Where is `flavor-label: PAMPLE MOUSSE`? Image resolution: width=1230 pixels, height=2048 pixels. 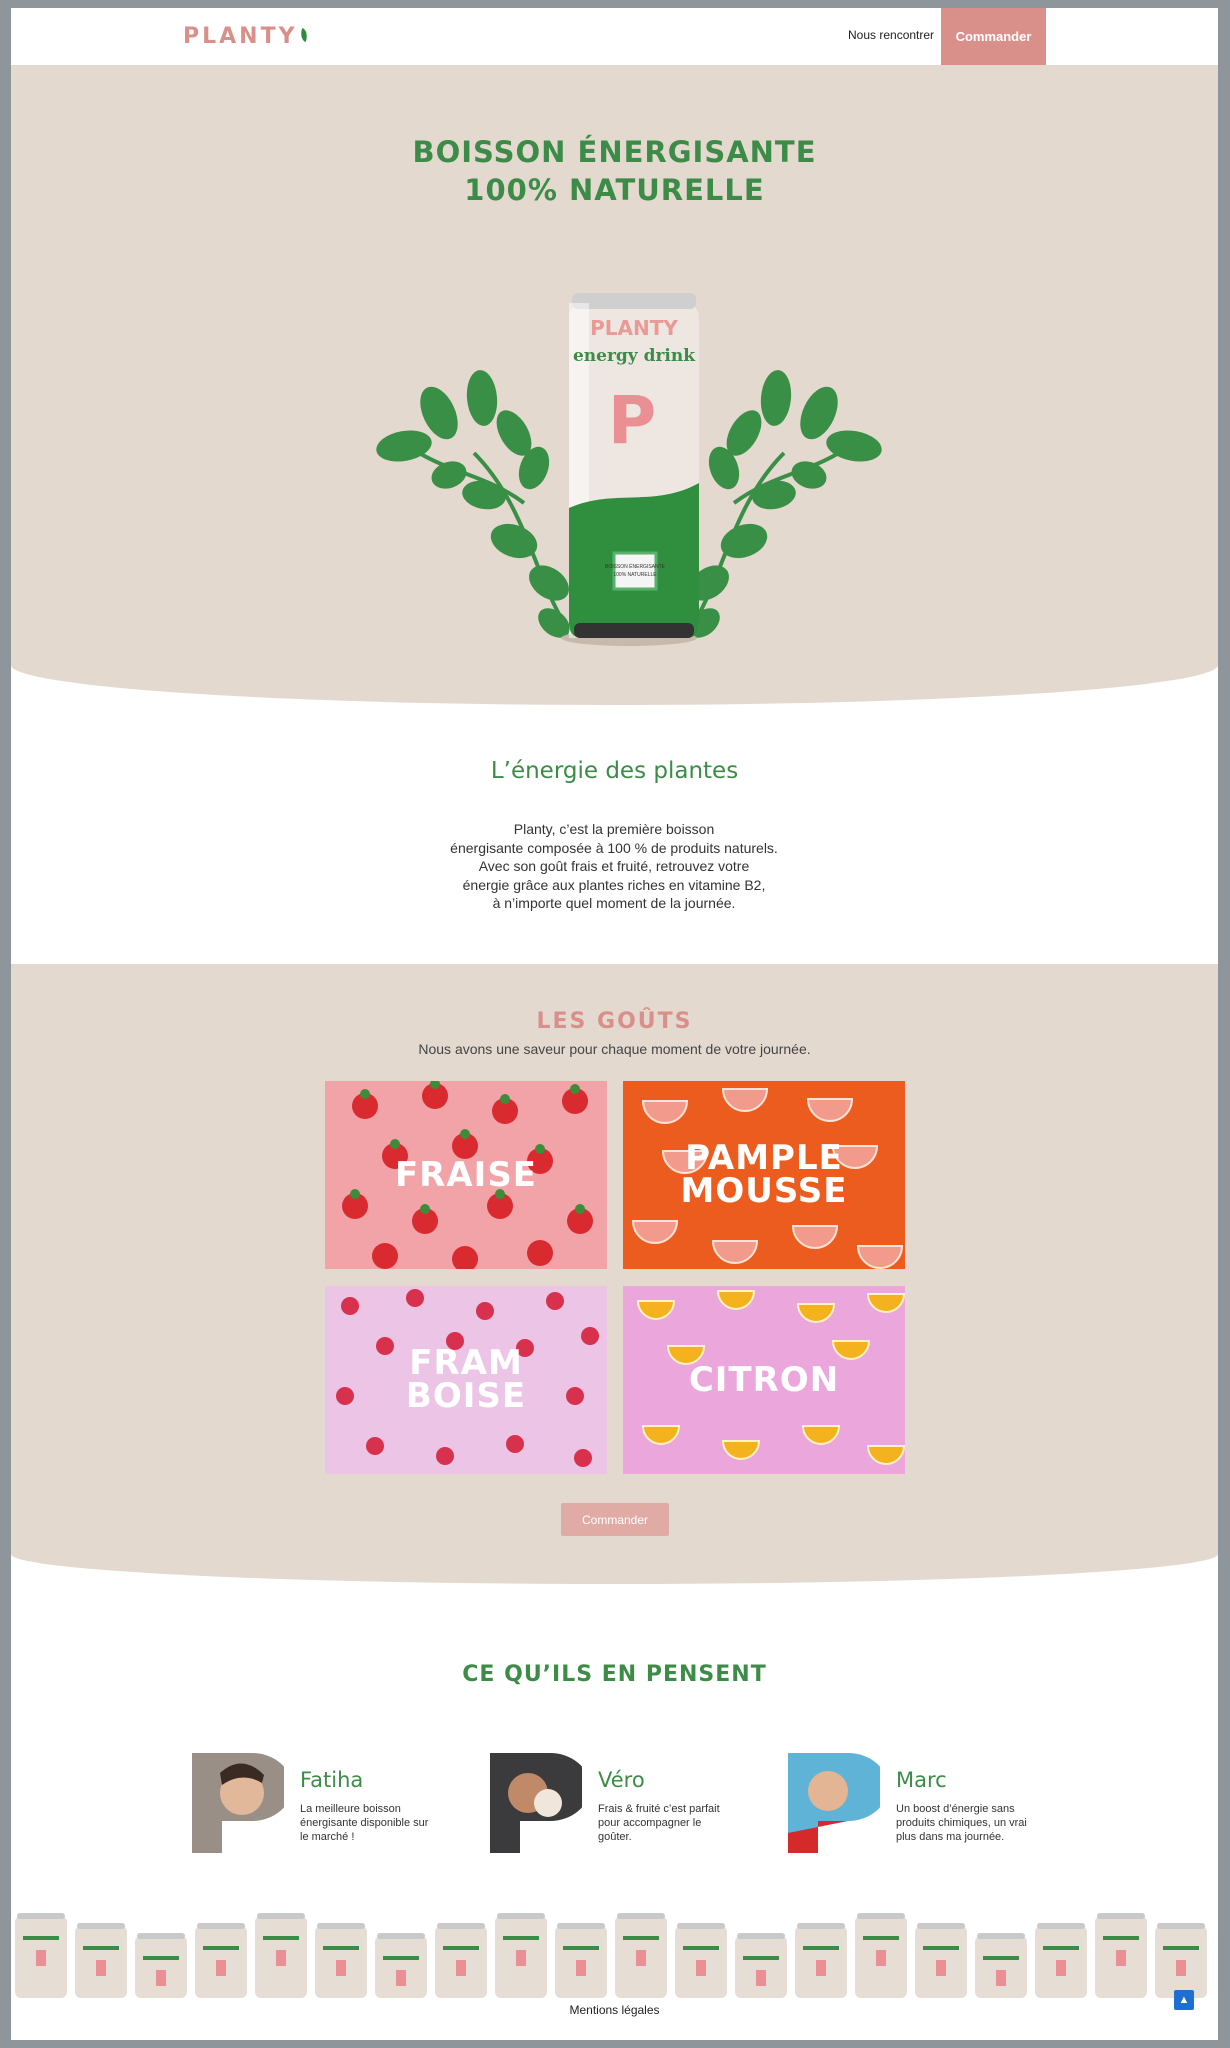 flavor-label: PAMPLE MOUSSE is located at coordinates (764, 1174).